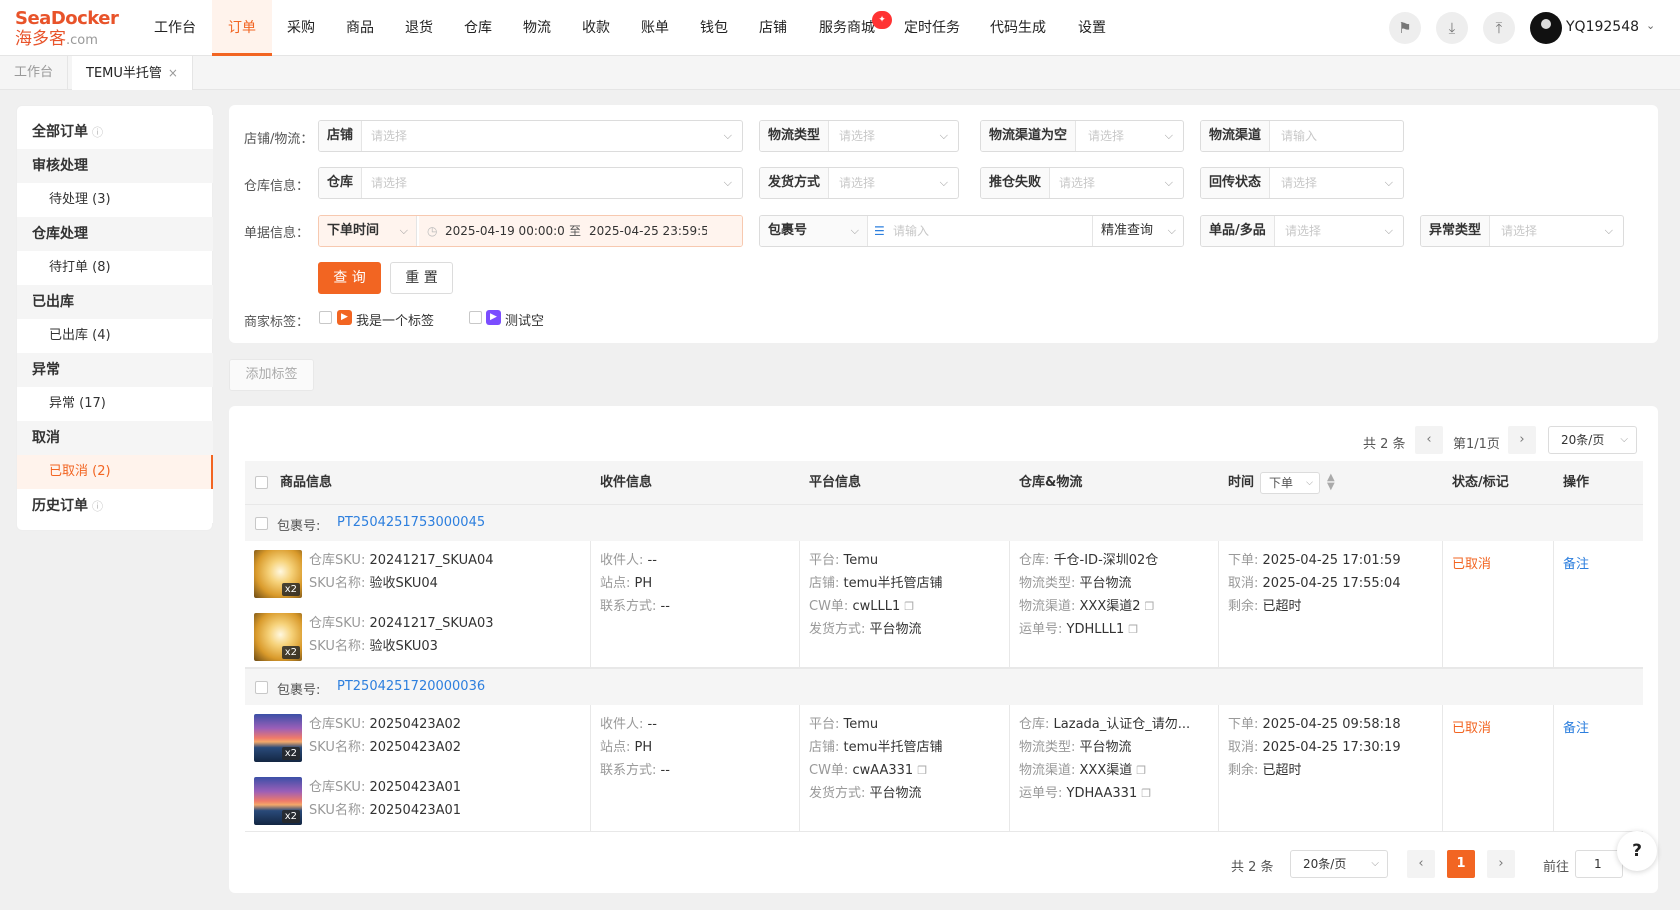  What do you see at coordinates (814, 231) in the screenshot?
I see `package-no-select: 包裹号 ⌵` at bounding box center [814, 231].